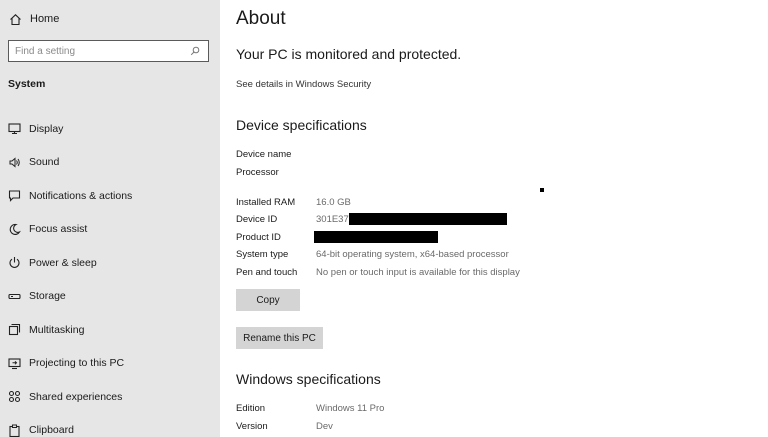  I want to click on product-id-value-group, so click(376, 237).